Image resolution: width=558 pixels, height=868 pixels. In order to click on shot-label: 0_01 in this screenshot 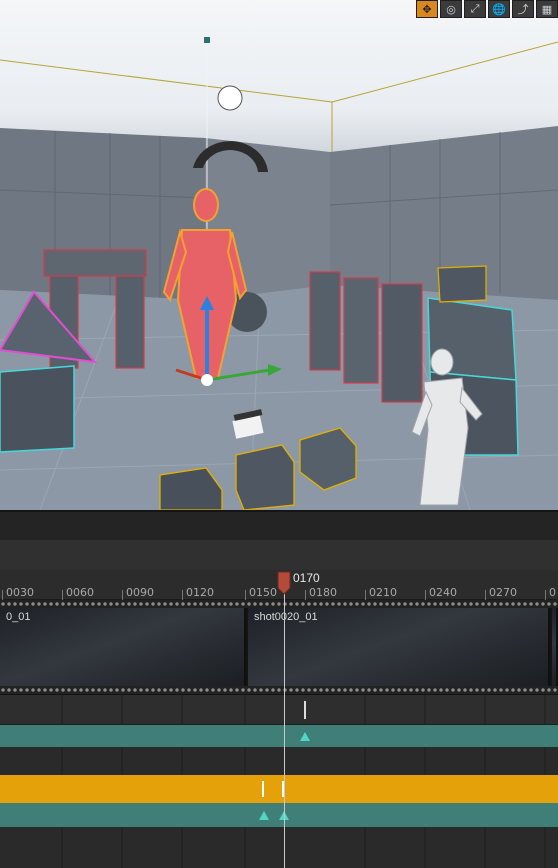, I will do `click(18, 617)`.